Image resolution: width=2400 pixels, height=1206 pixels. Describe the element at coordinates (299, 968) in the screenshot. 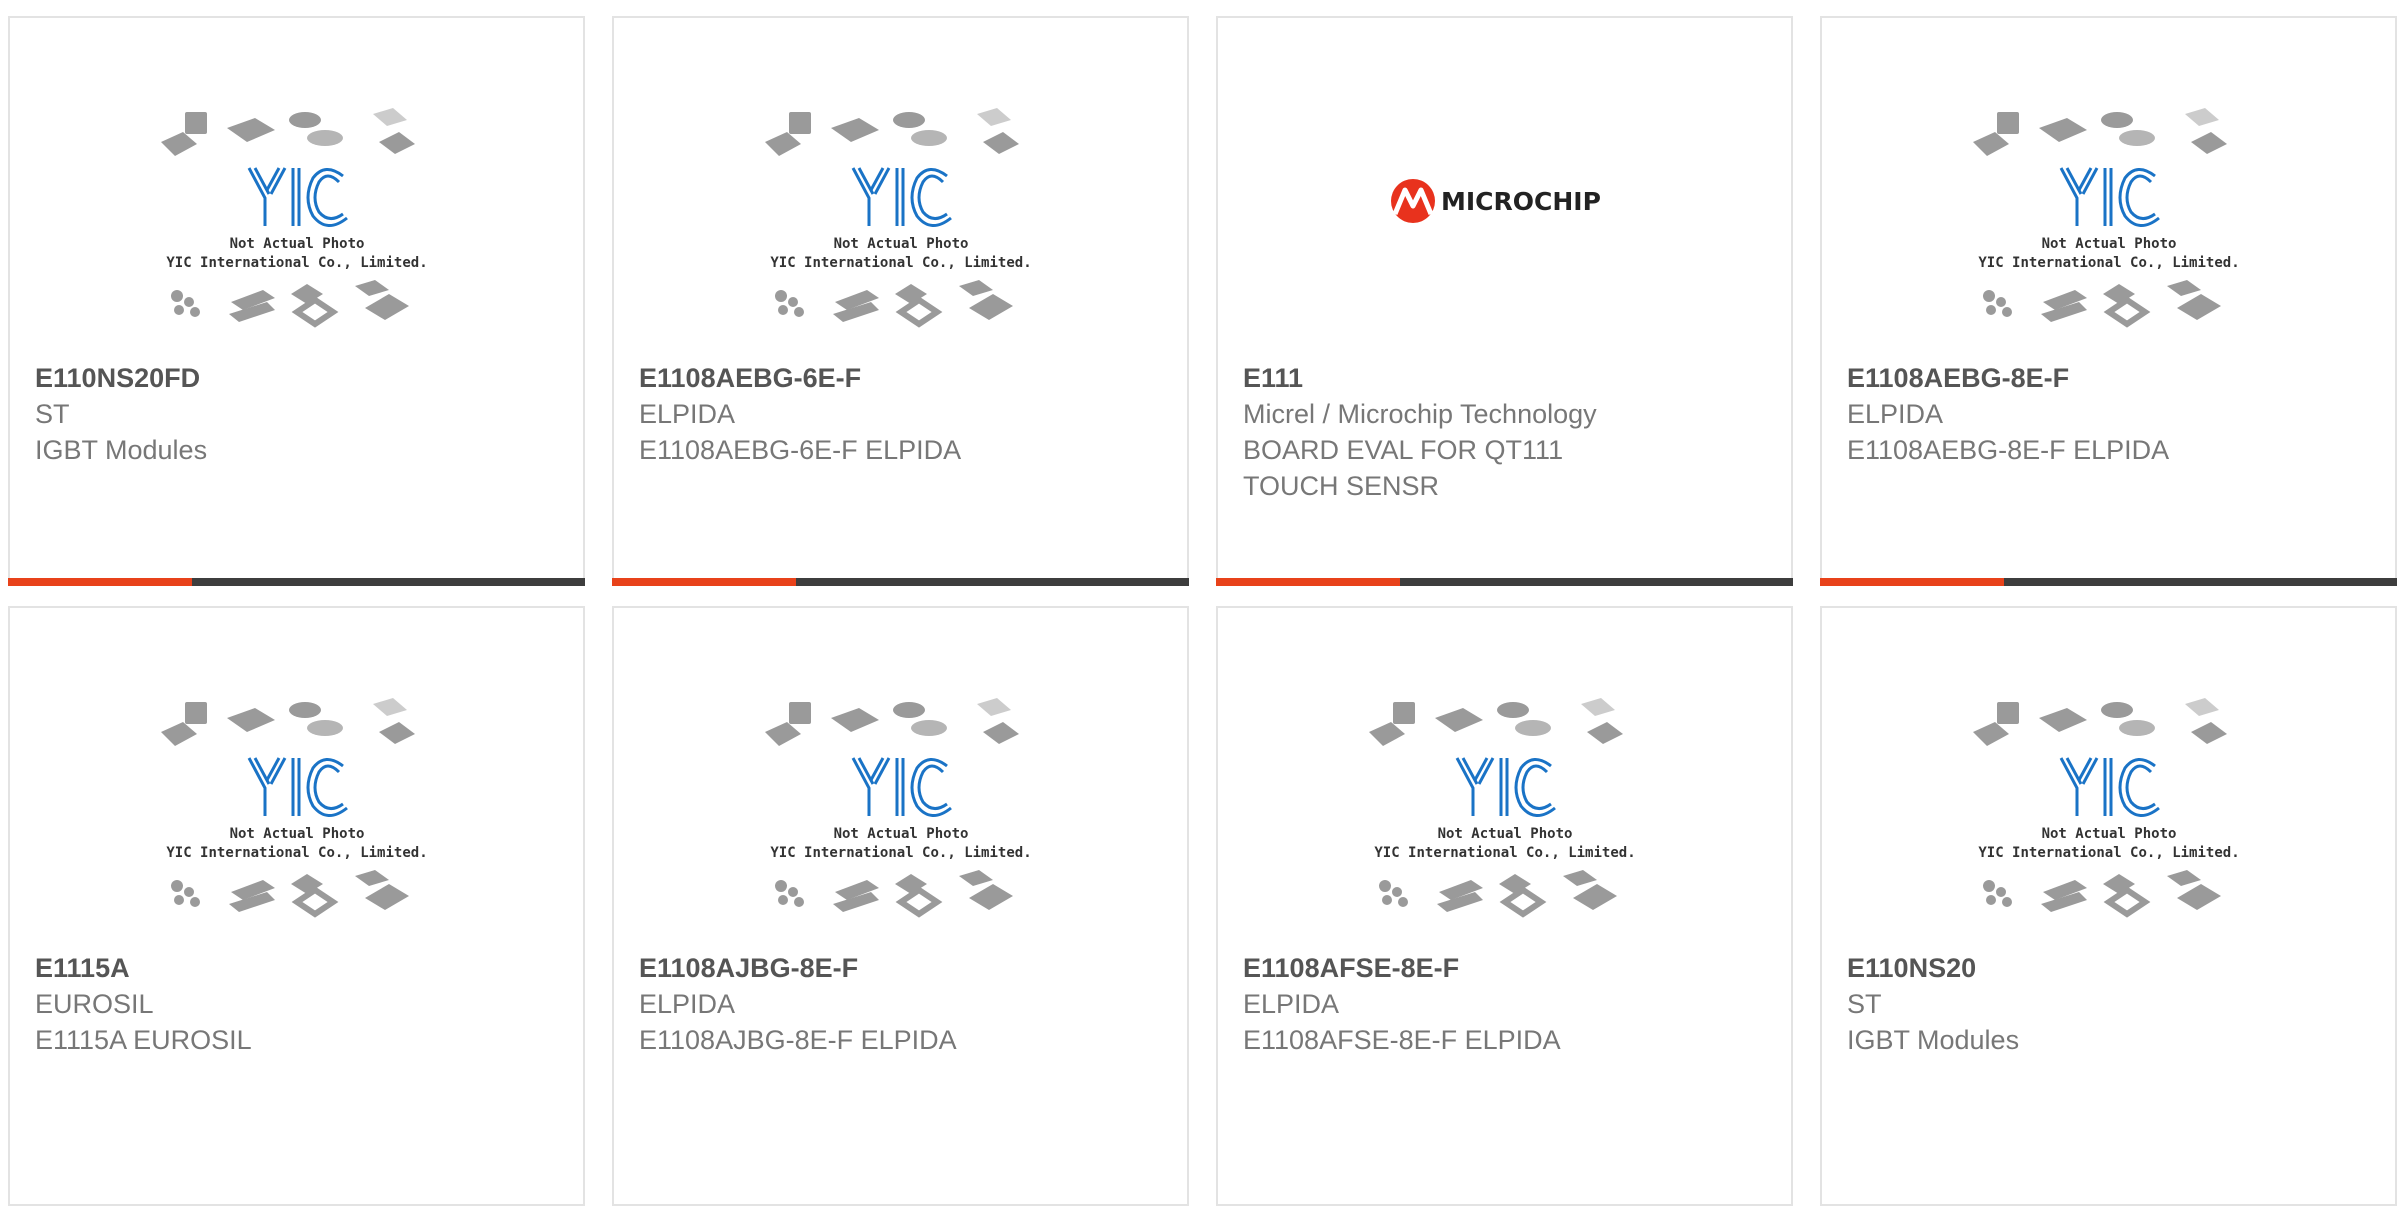

I see `part-number: E1115A` at that location.